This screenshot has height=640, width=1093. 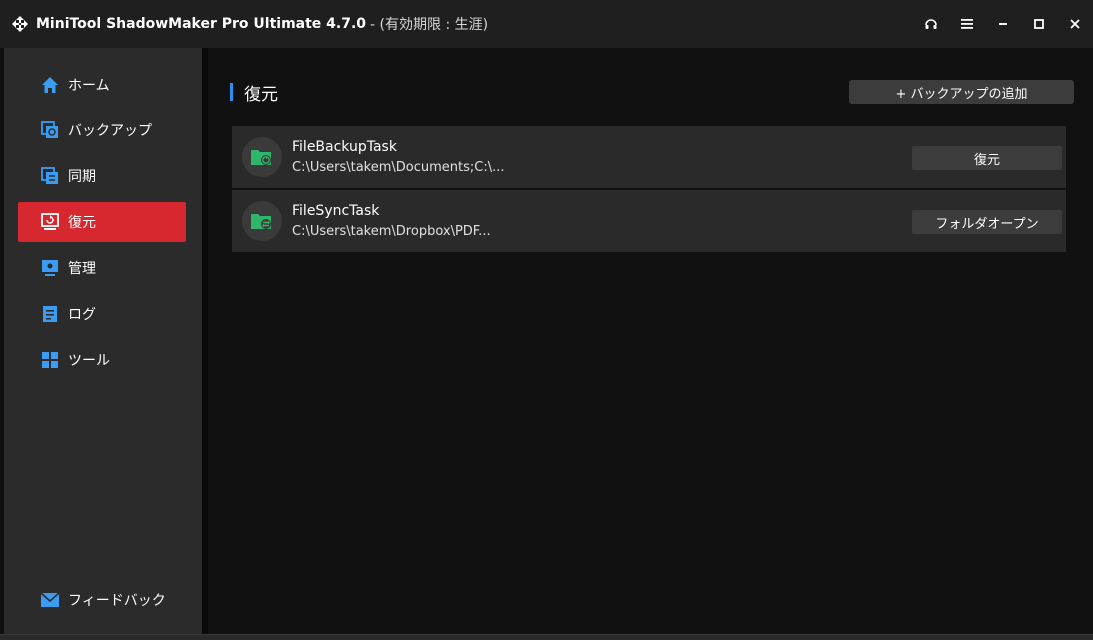 What do you see at coordinates (50, 360) in the screenshot?
I see `tools-icon` at bounding box center [50, 360].